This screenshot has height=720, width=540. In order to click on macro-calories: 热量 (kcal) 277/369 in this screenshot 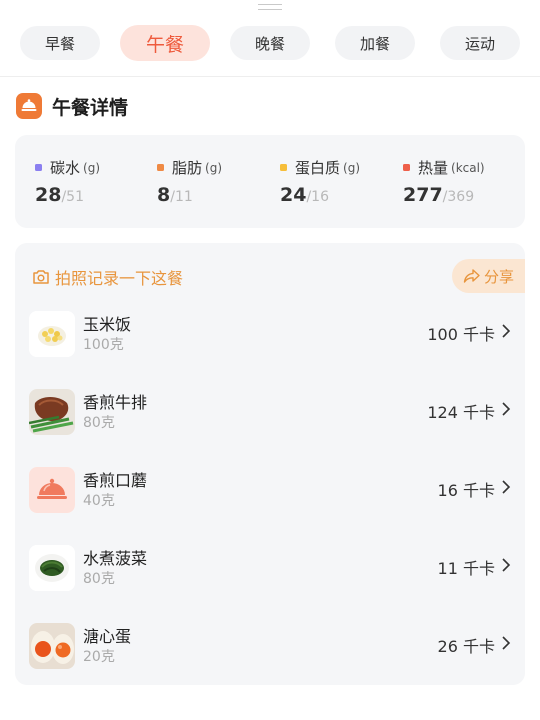, I will do `click(444, 181)`.